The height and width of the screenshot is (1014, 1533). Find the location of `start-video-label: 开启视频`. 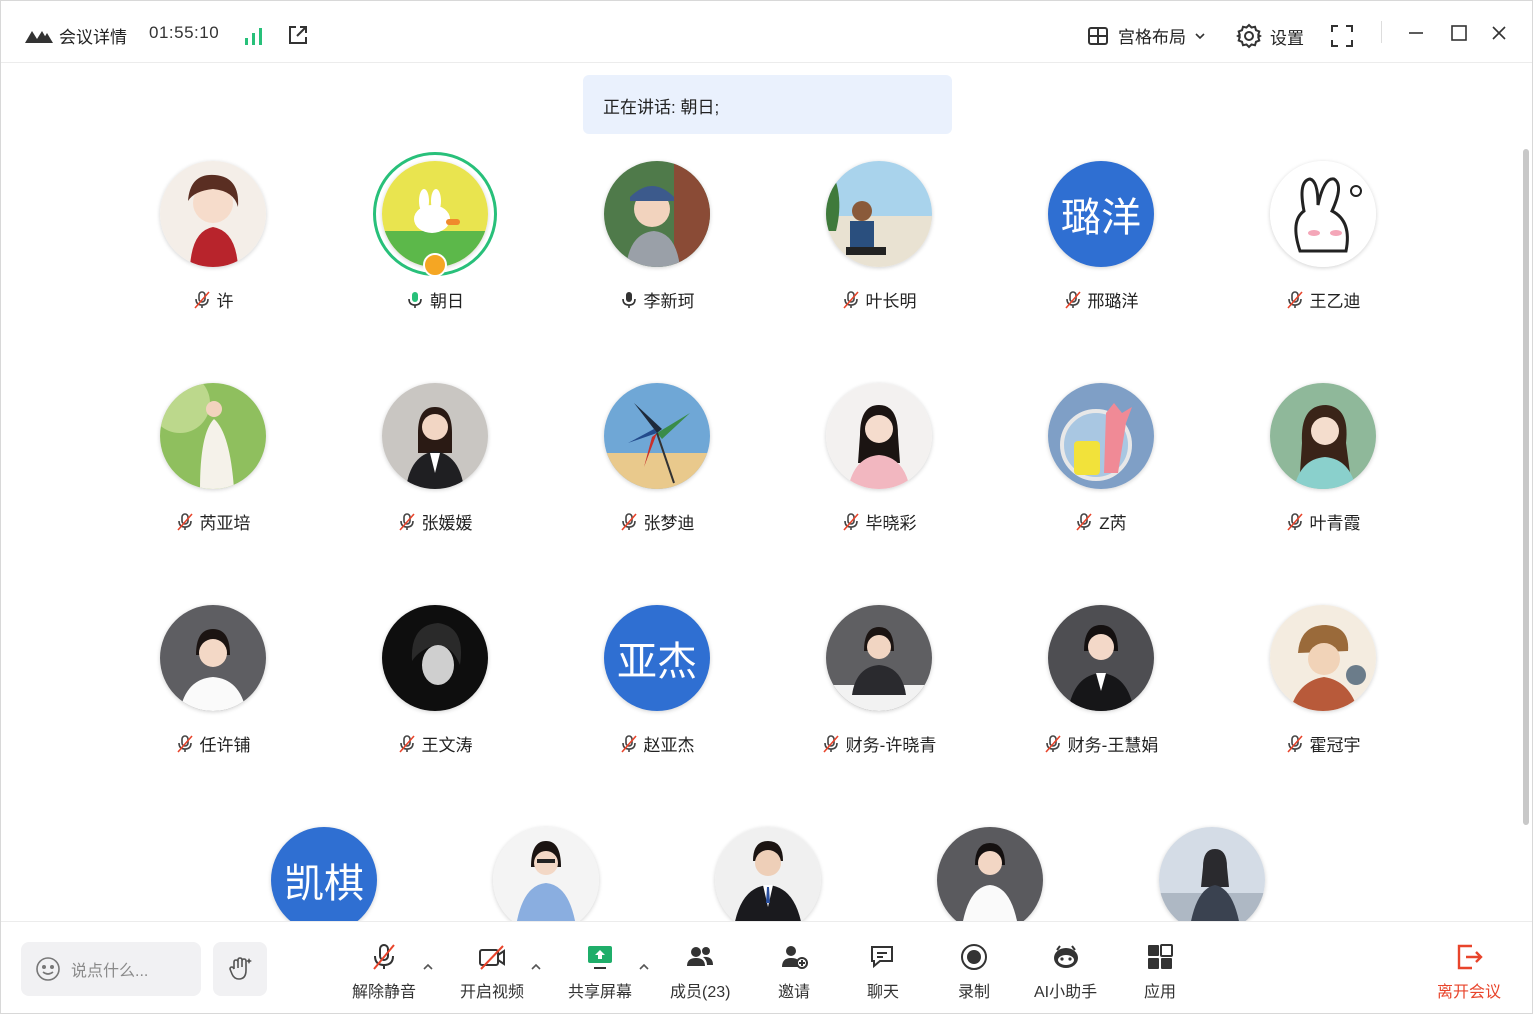

start-video-label: 开启视频 is located at coordinates (492, 992).